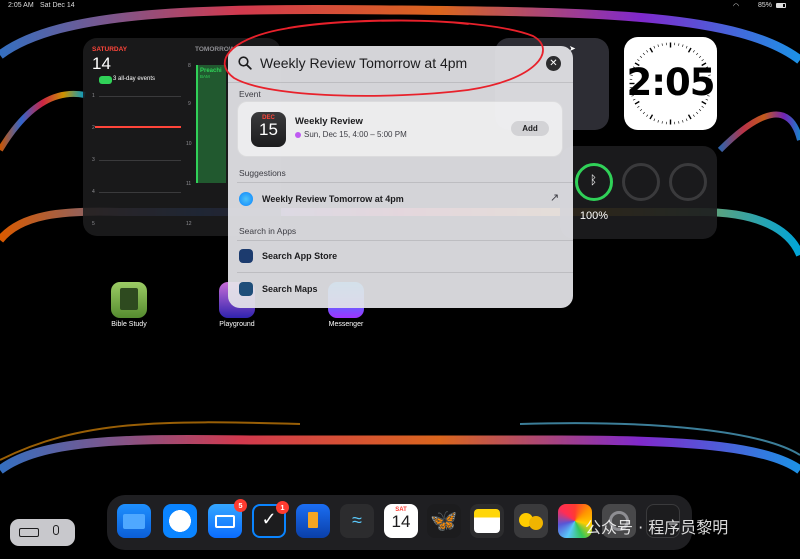  I want to click on battery-level: 100%, so click(594, 216).